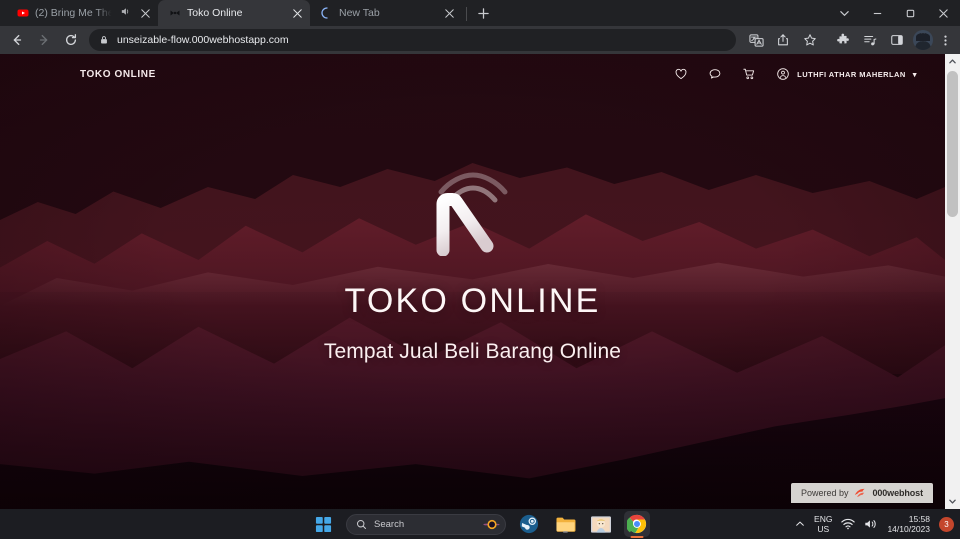 This screenshot has height=539, width=960. Describe the element at coordinates (17, 40) in the screenshot. I see `back-arrow-icon` at that location.